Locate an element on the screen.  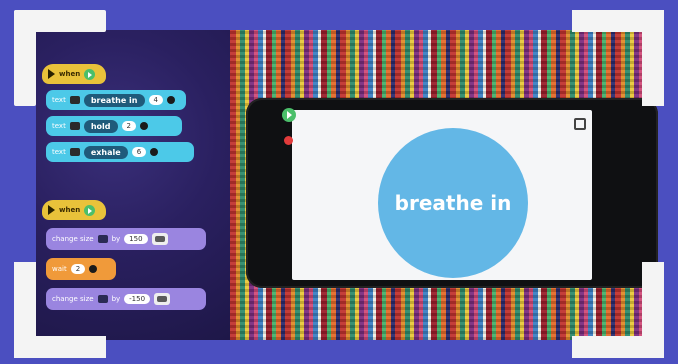
text-value: exhale is located at coordinates (105, 152).